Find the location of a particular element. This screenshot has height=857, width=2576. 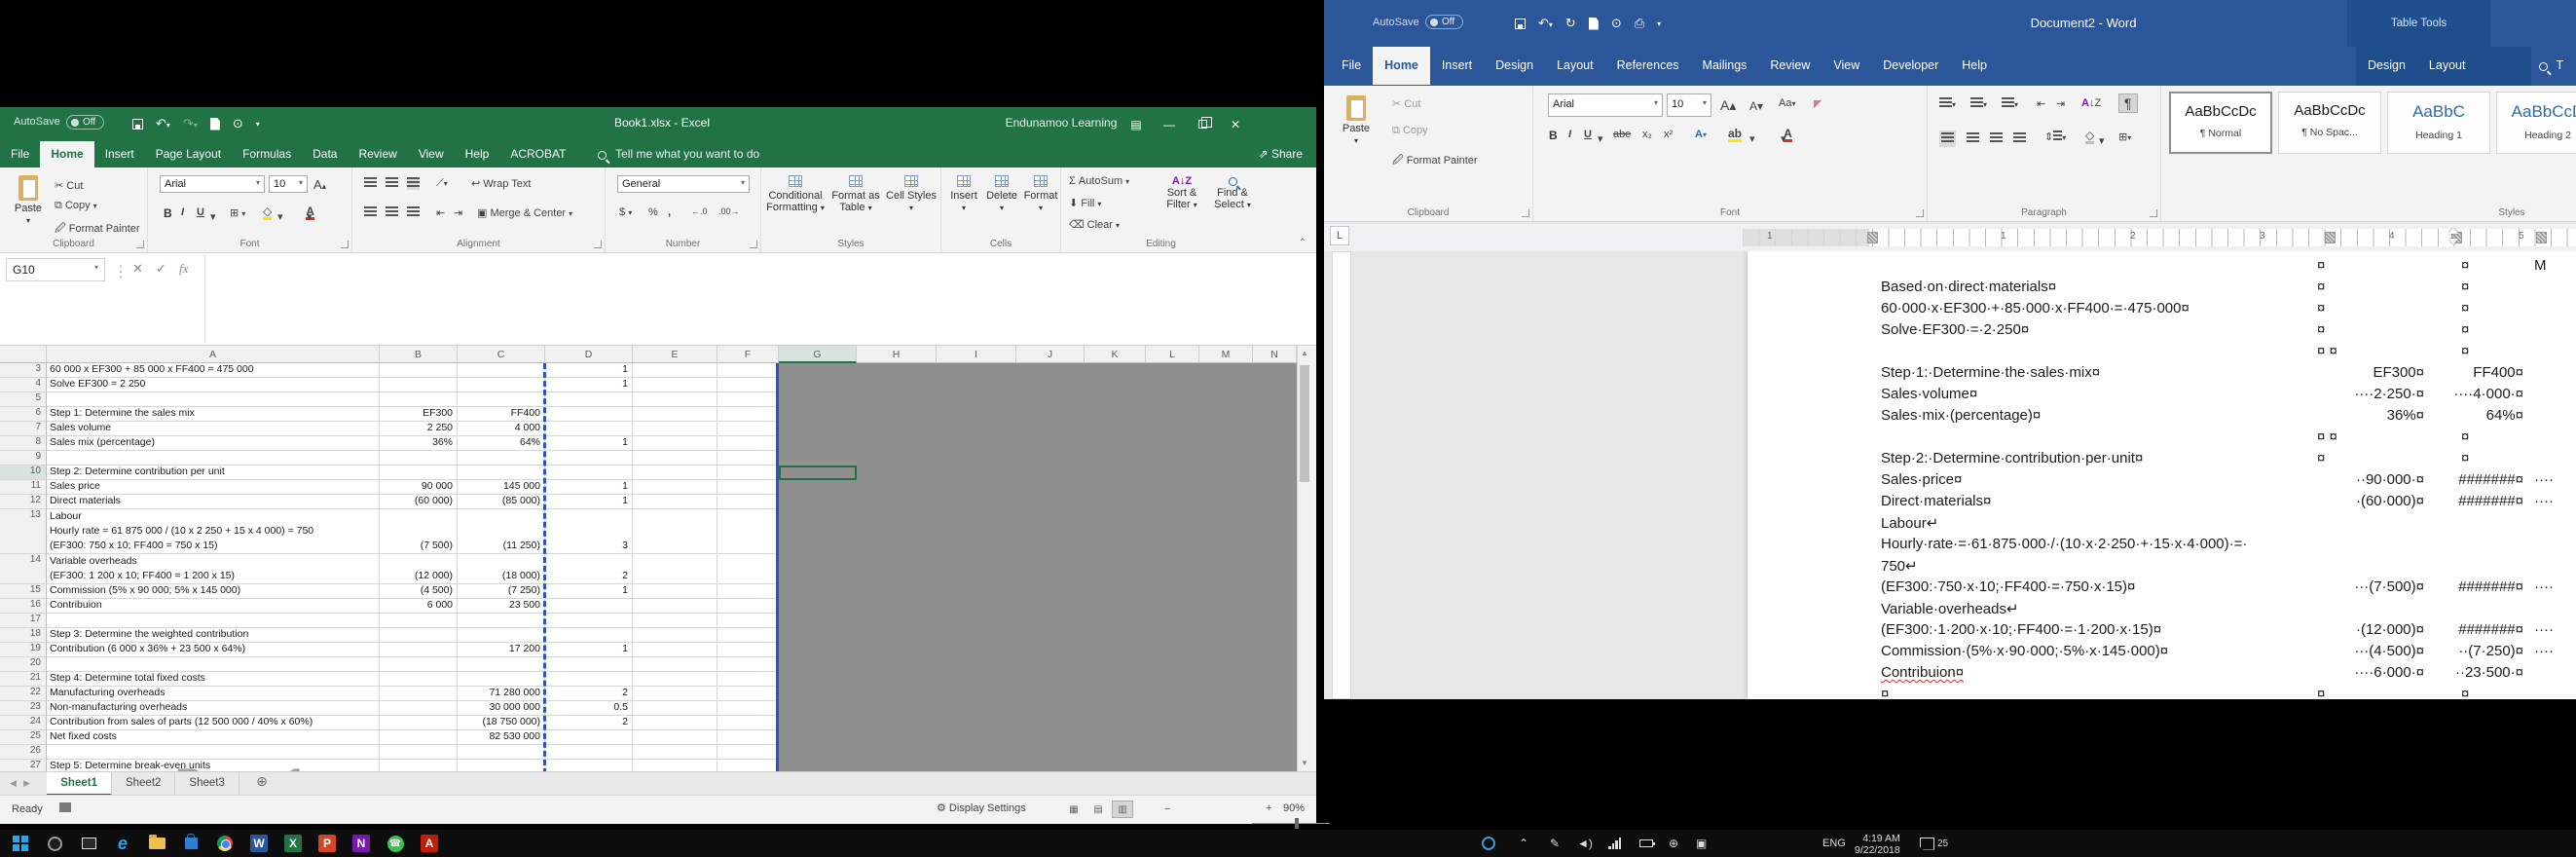

column-header-h: H is located at coordinates (897, 354).